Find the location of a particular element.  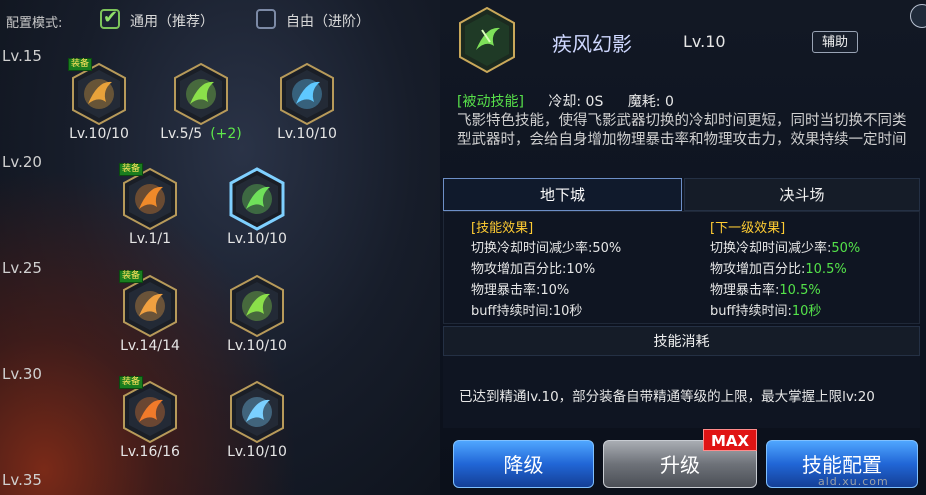

next-effects-title: [下一级效果] is located at coordinates (748, 228).